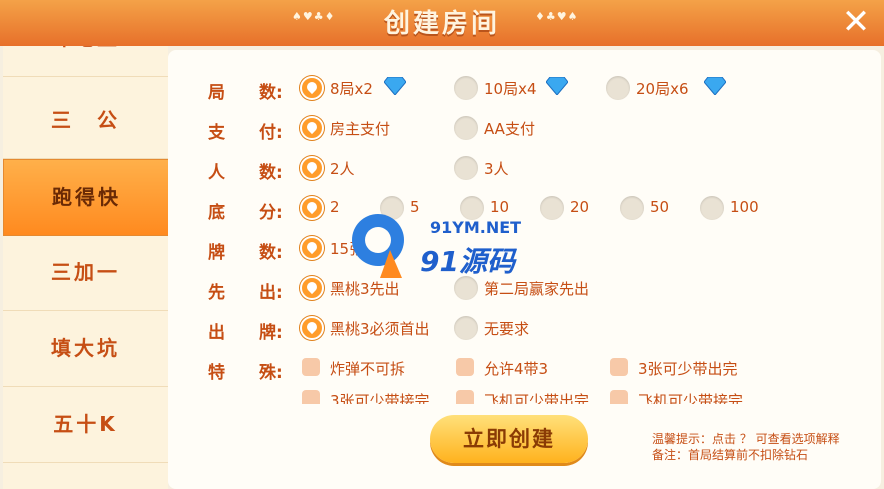  Describe the element at coordinates (342, 169) in the screenshot. I see `option-players-2: 2人` at that location.